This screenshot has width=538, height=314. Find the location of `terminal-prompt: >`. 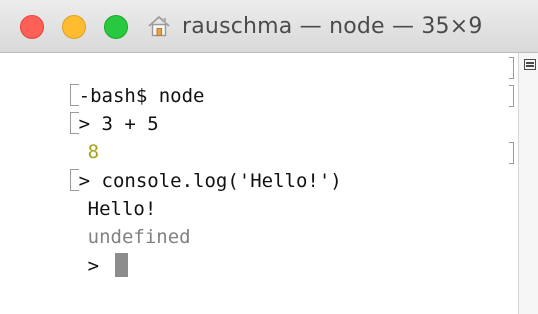

terminal-prompt: > is located at coordinates (99, 266).